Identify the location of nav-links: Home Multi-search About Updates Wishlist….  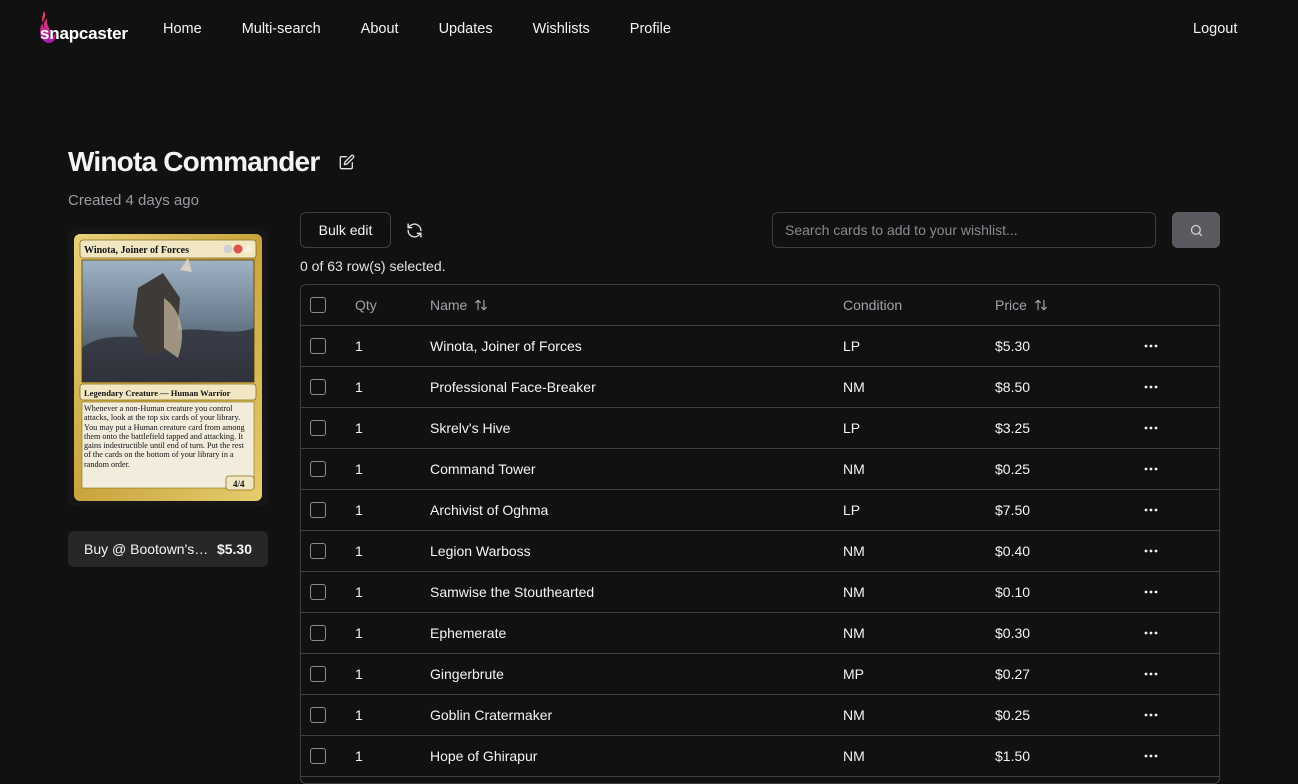
(437, 29).